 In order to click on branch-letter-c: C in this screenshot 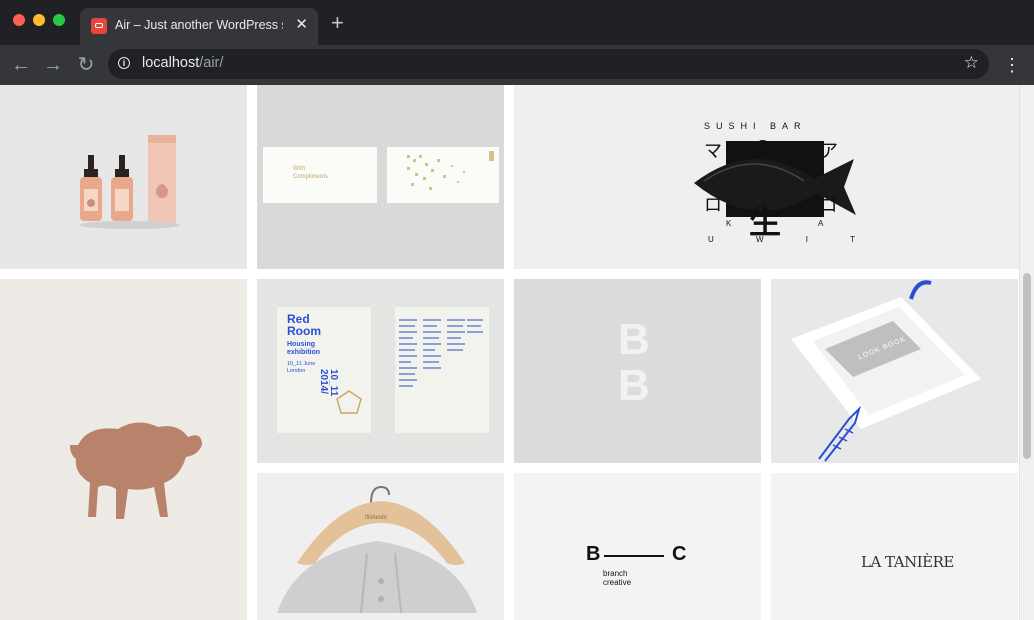, I will do `click(679, 554)`.